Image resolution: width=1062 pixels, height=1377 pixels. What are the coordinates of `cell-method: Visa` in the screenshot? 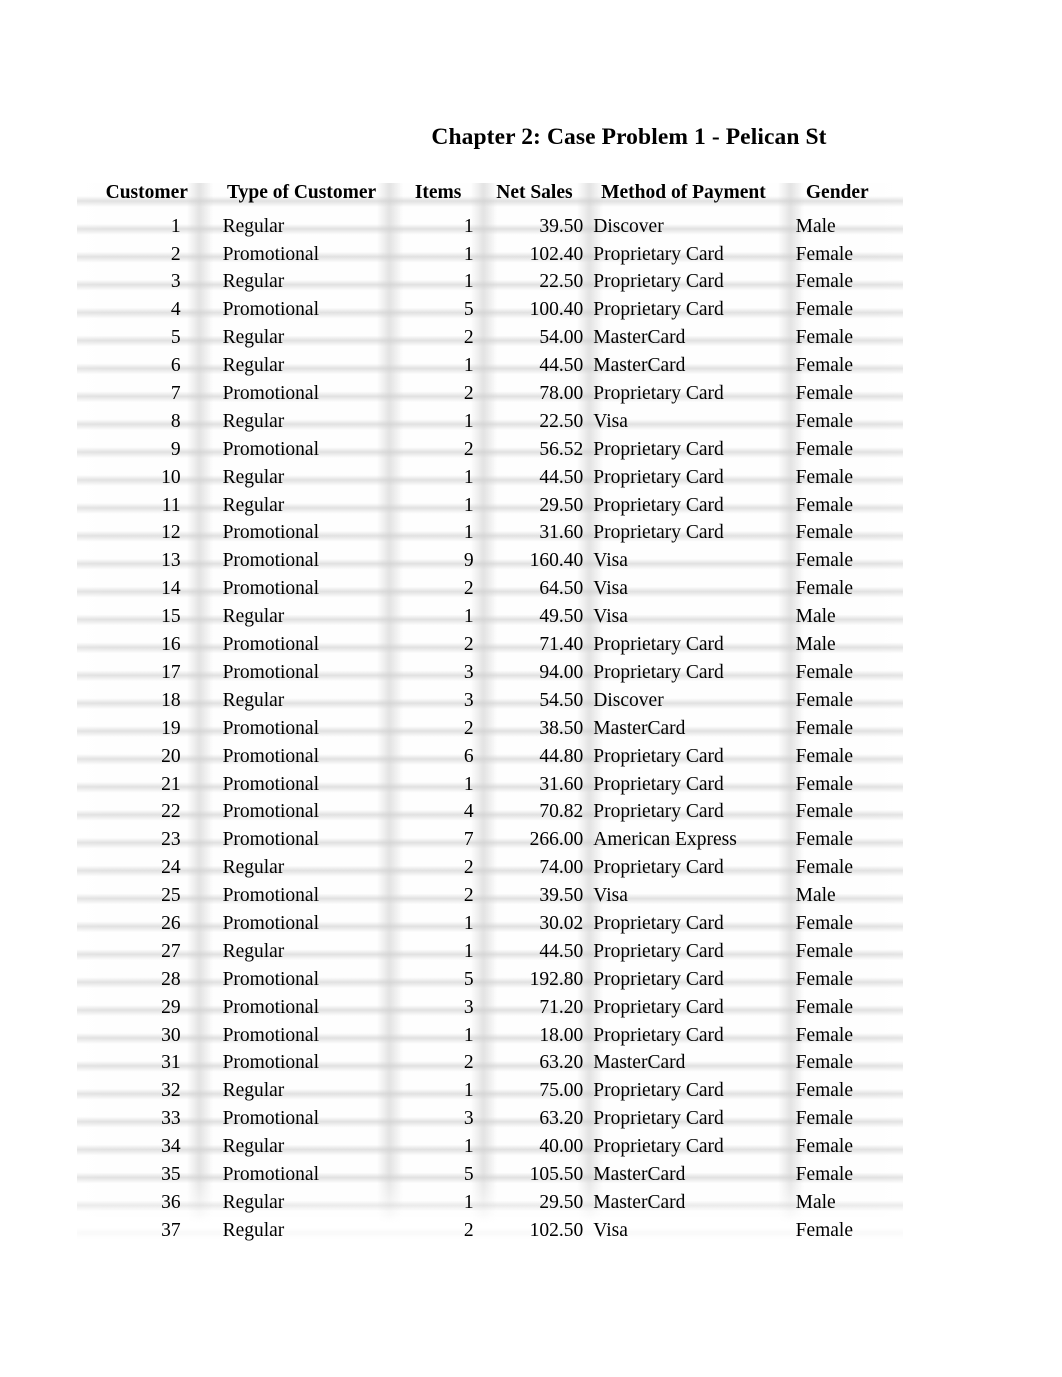 It's located at (610, 896).